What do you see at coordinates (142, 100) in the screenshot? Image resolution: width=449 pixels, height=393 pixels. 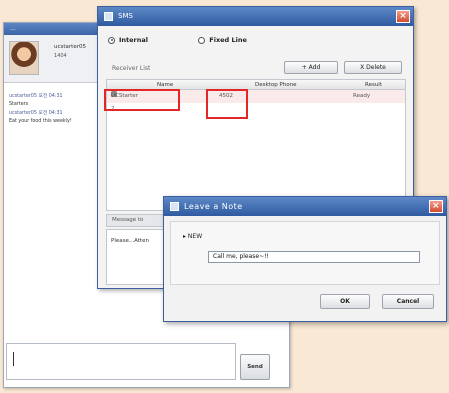 I see `name-highlight-box` at bounding box center [142, 100].